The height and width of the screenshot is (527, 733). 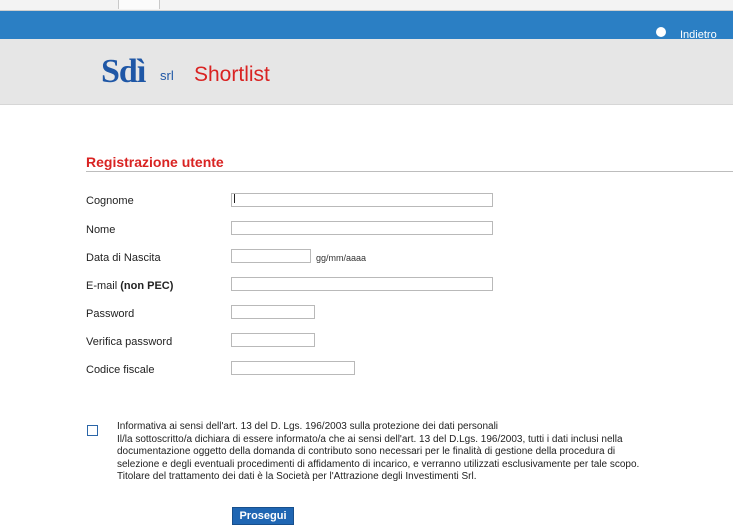 I want to click on cognome-label: Cognome, so click(x=110, y=201).